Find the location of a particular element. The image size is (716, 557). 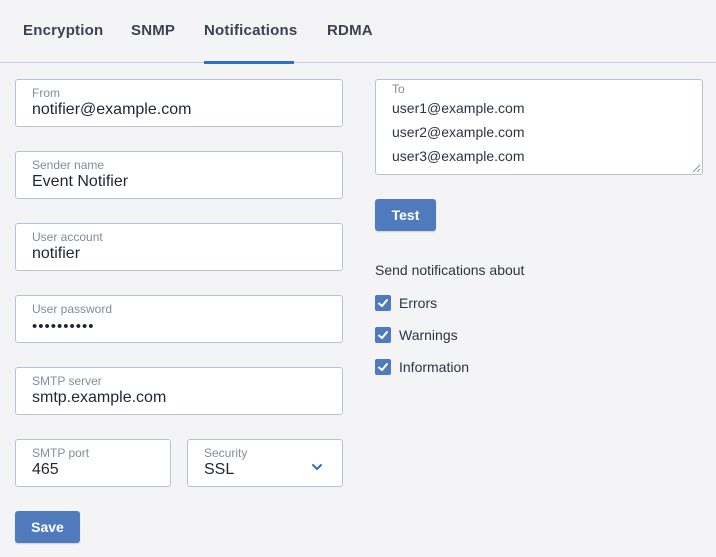

sender-name-value: Event Notifier is located at coordinates (80, 182).